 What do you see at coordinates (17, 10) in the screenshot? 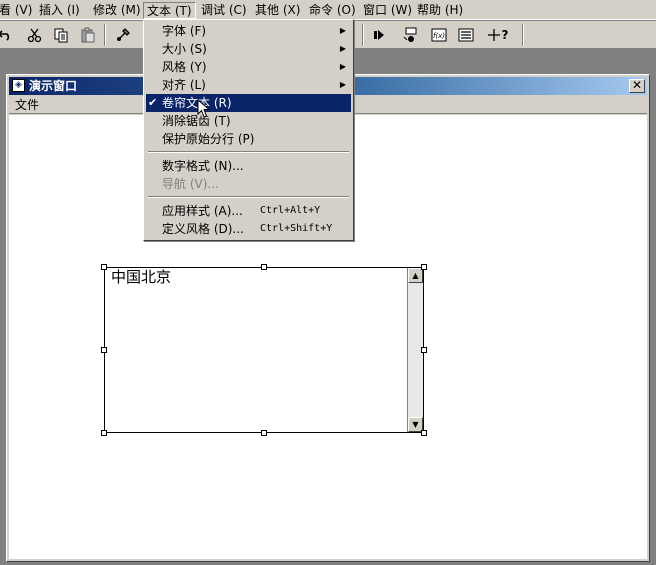
I see `menu-view: 看 (V)` at bounding box center [17, 10].